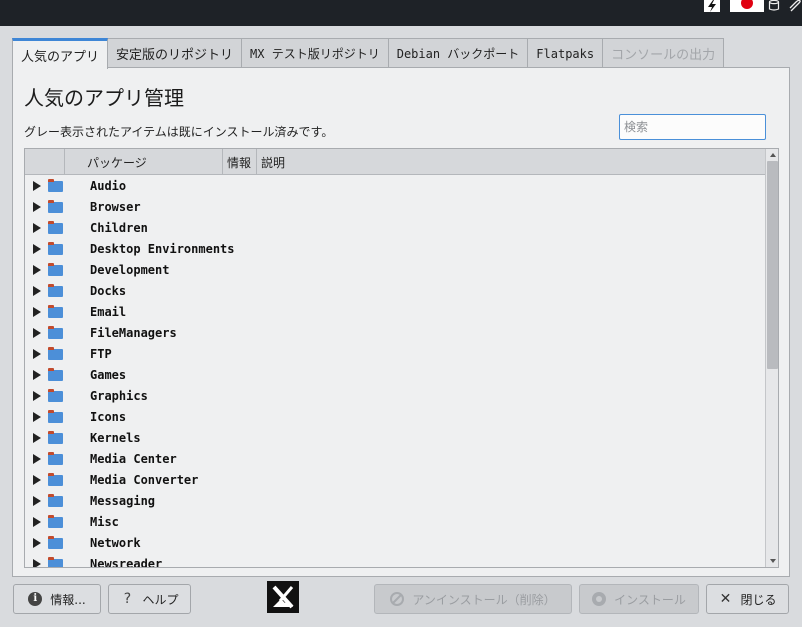 This screenshot has height=627, width=802. I want to click on category-label: Desktop Environments, so click(162, 249).